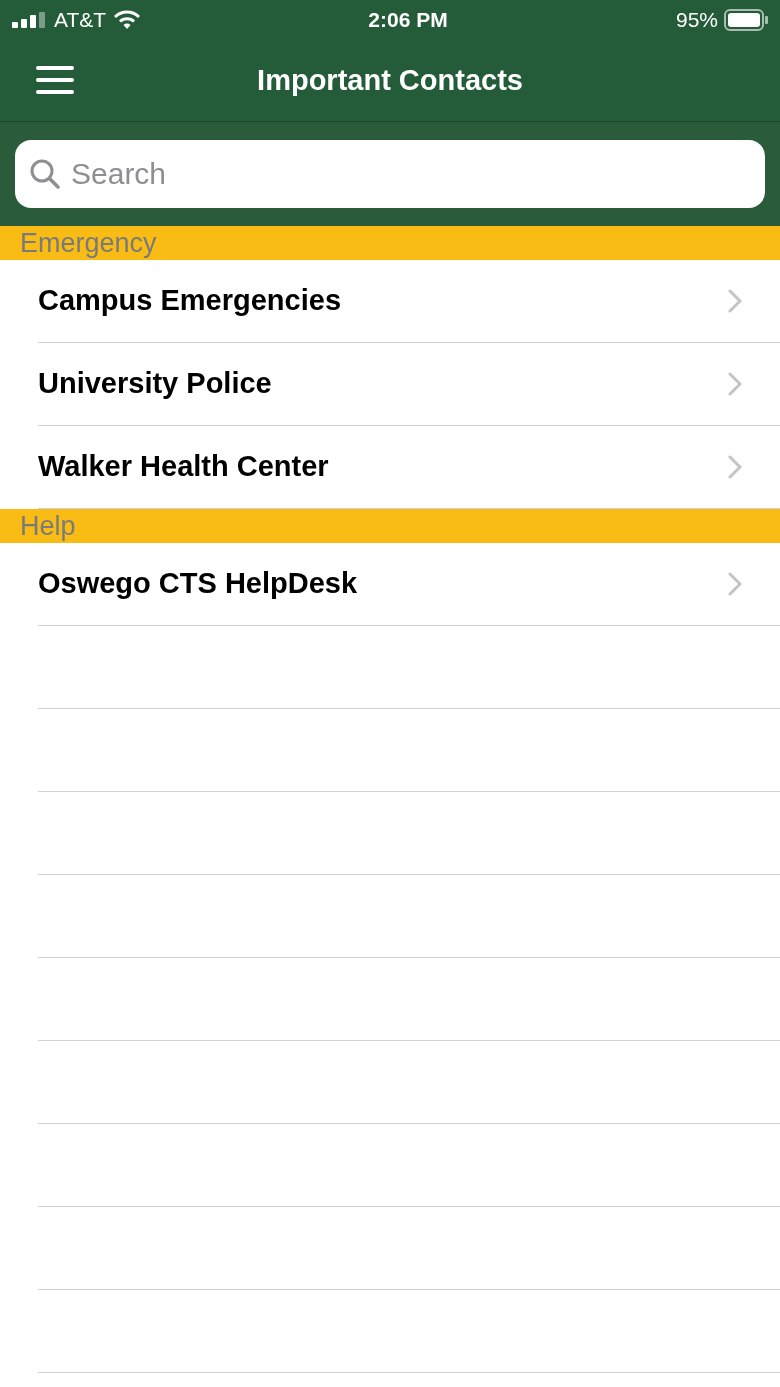 The height and width of the screenshot is (1387, 780). Describe the element at coordinates (408, 20) in the screenshot. I see `clock-time: 2:06 PM` at that location.